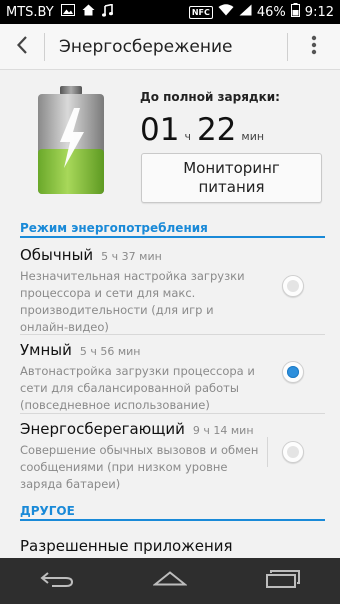  What do you see at coordinates (160, 130) in the screenshot?
I see `hours-value: 01` at bounding box center [160, 130].